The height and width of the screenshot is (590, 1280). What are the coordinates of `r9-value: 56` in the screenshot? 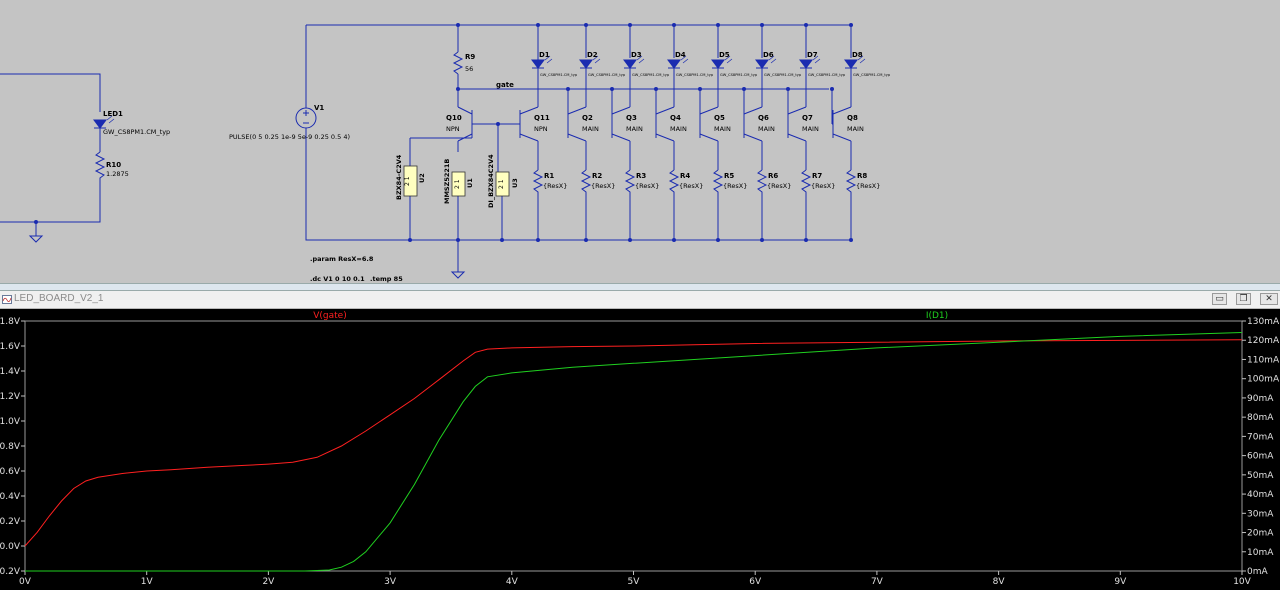 It's located at (469, 69).